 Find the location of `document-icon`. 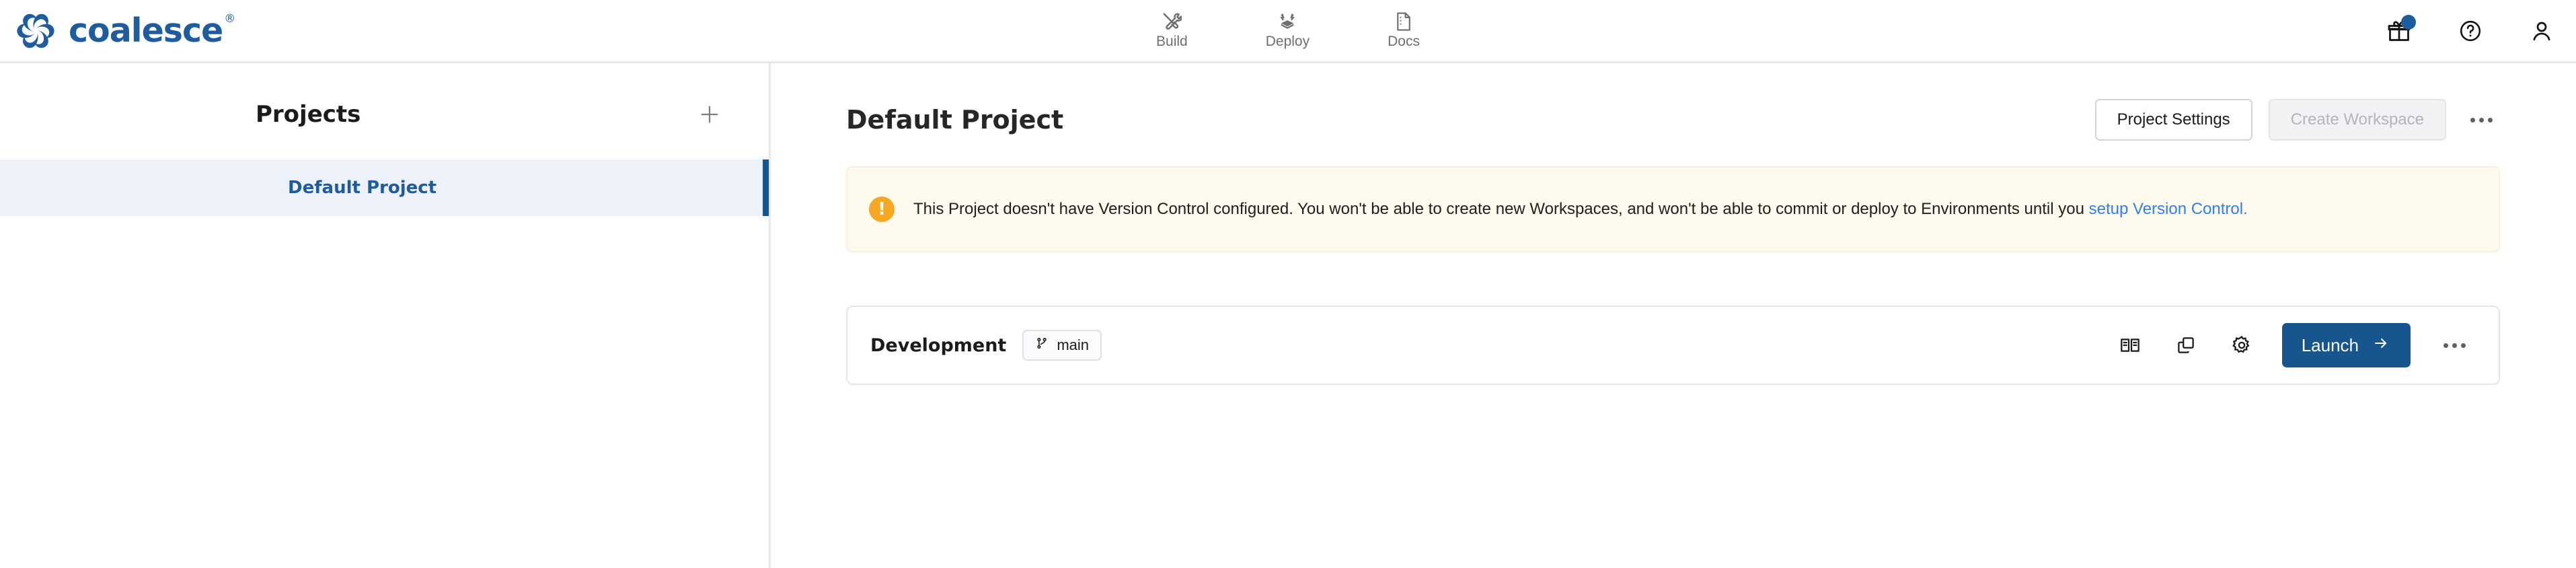

document-icon is located at coordinates (1403, 21).